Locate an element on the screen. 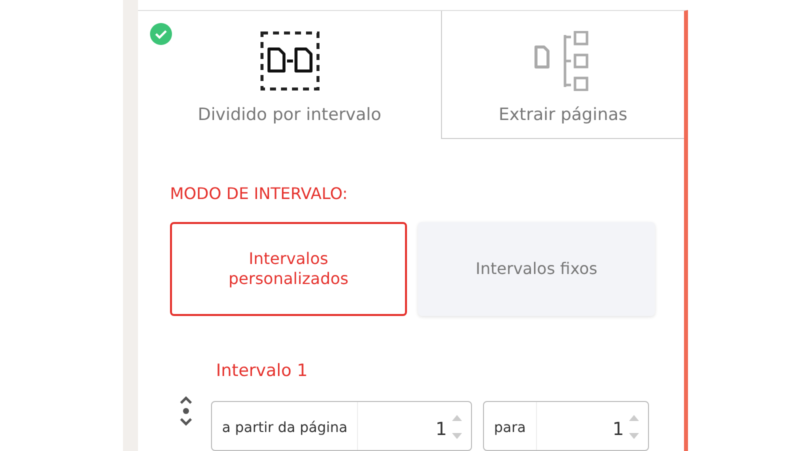 This screenshot has width=800, height=451. page-range-field: a partir da página 1 is located at coordinates (341, 426).